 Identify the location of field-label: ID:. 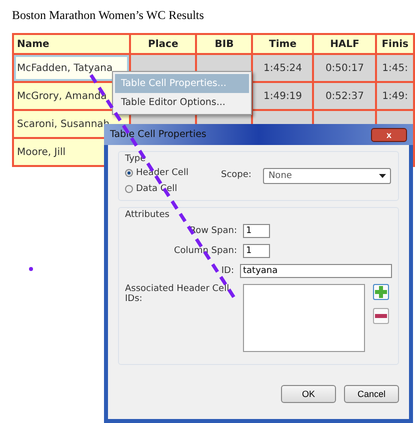
(227, 271).